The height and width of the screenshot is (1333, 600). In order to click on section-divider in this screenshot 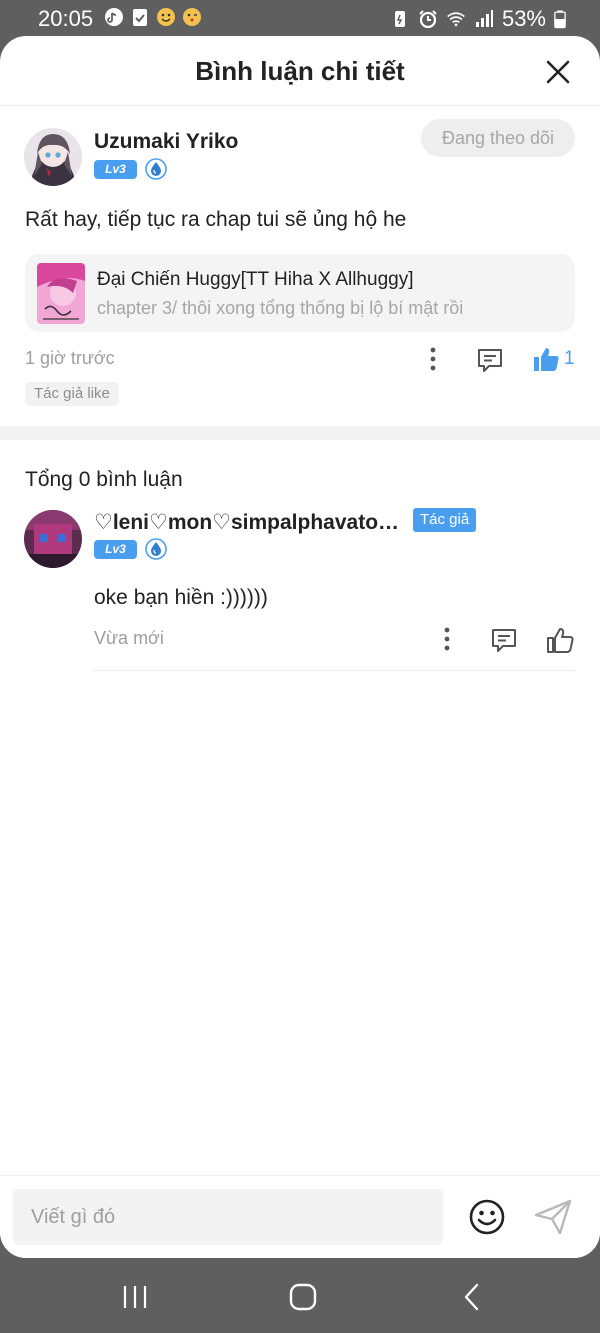, I will do `click(300, 433)`.